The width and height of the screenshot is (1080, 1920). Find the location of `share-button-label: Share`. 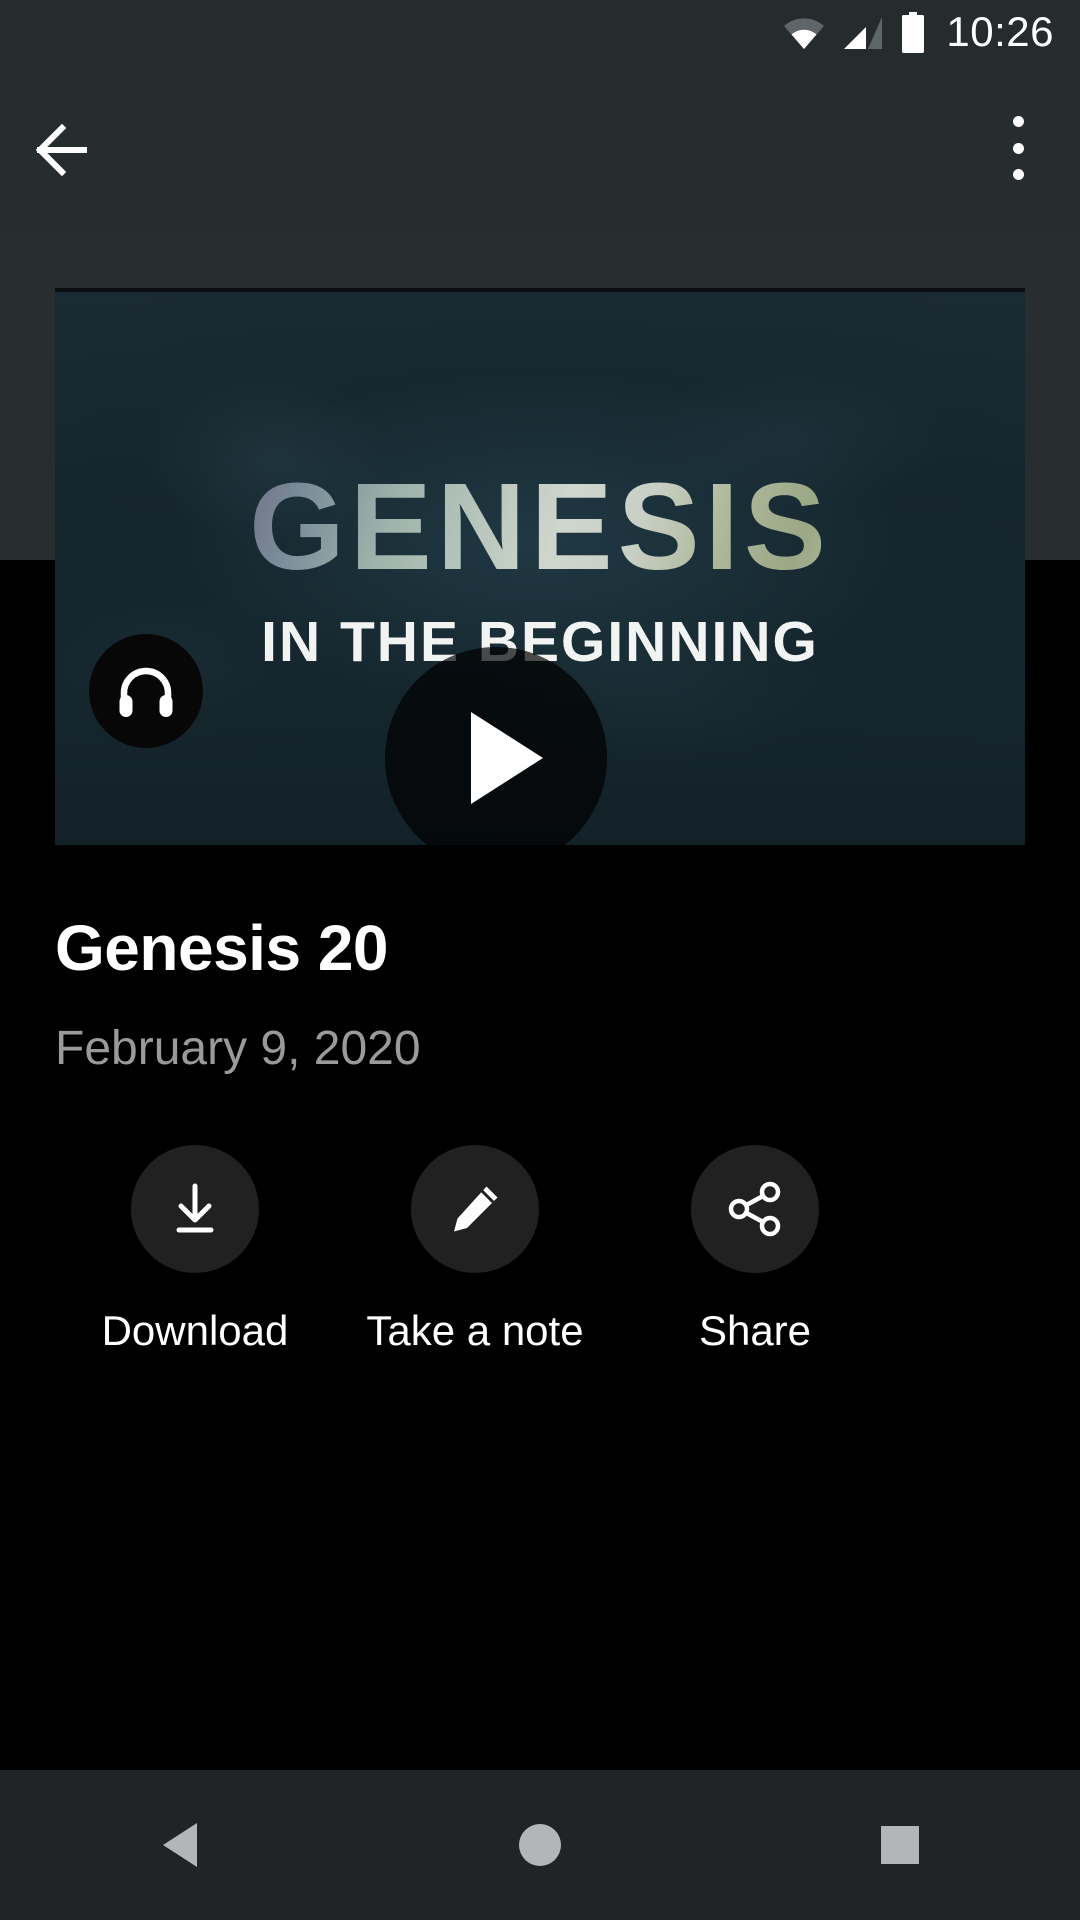

share-button-label: Share is located at coordinates (755, 1330).